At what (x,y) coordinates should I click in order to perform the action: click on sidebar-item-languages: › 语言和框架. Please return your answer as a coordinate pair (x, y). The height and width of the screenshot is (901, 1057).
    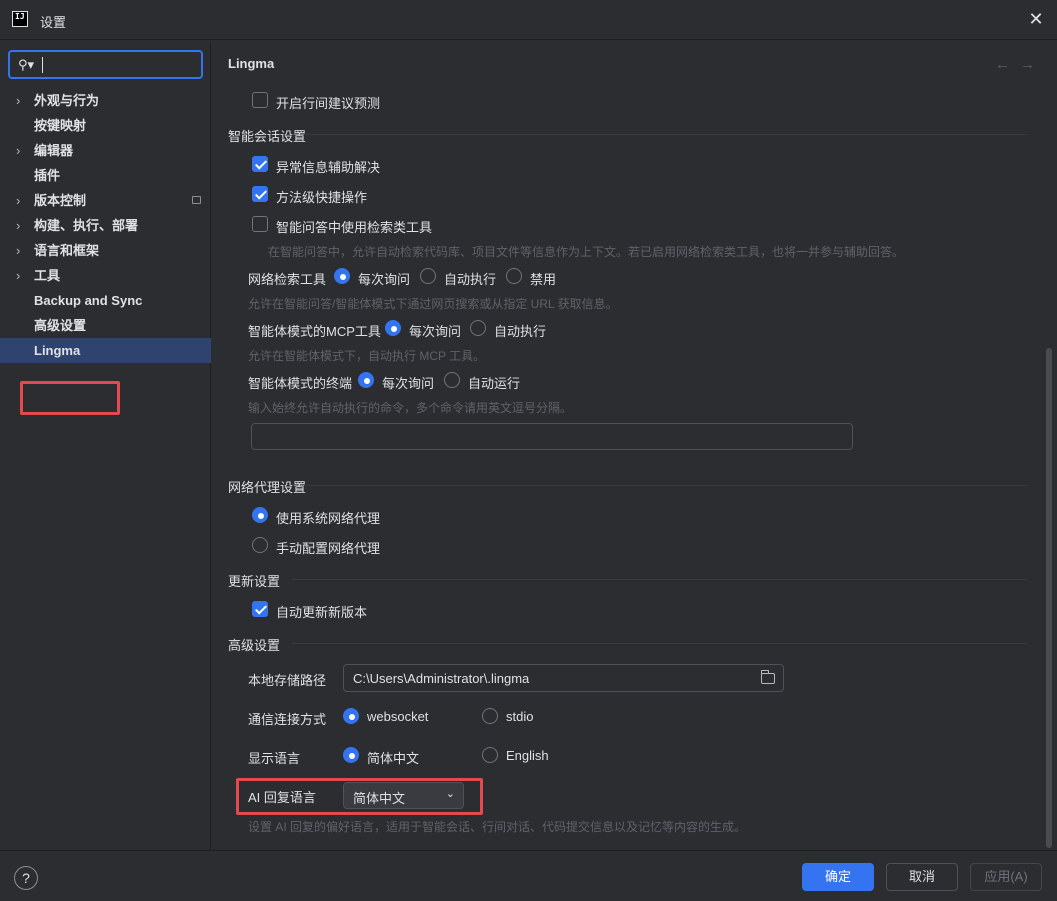
    Looking at the image, I should click on (105, 250).